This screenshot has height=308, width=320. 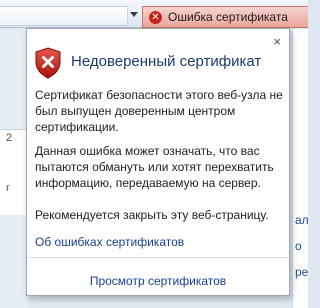 What do you see at coordinates (48, 63) in the screenshot?
I see `shield-error-icon` at bounding box center [48, 63].